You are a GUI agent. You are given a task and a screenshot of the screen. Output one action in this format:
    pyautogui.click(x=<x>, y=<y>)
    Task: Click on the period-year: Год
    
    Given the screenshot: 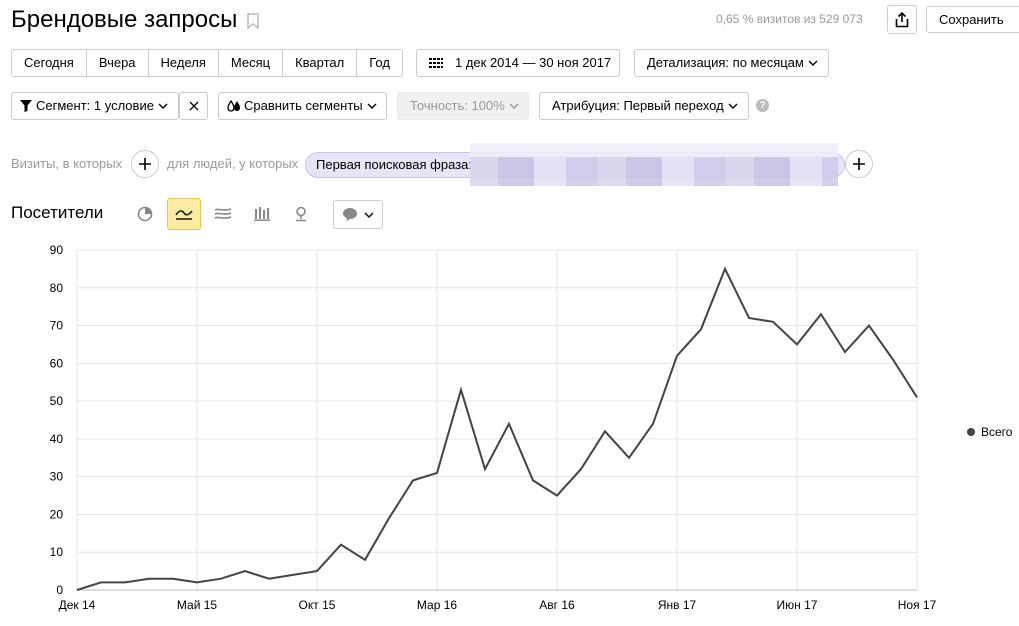 What is the action you would take?
    pyautogui.click(x=379, y=63)
    